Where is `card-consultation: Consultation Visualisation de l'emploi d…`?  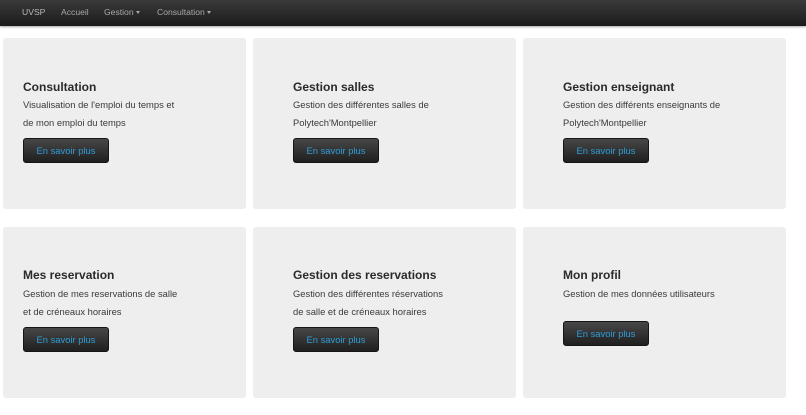 card-consultation: Consultation Visualisation de l'emploi d… is located at coordinates (124, 123).